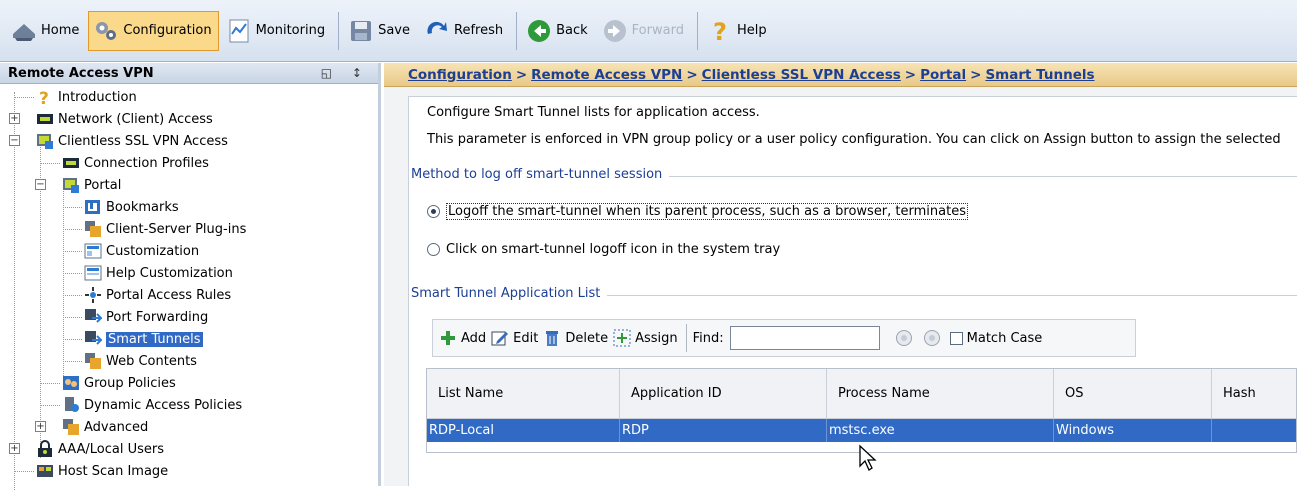 This screenshot has width=1297, height=490. What do you see at coordinates (514, 338) in the screenshot?
I see `edit-button: Edit` at bounding box center [514, 338].